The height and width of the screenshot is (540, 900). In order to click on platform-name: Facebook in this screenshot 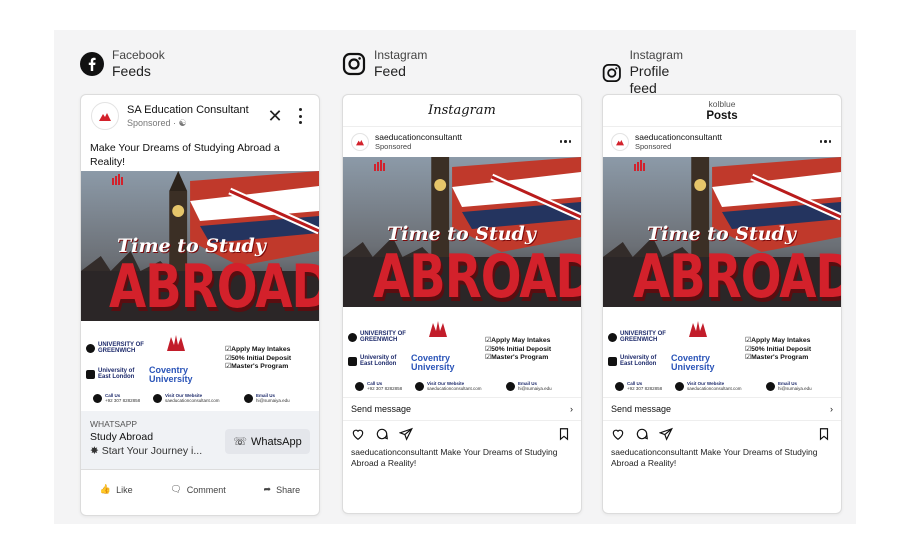, I will do `click(138, 55)`.